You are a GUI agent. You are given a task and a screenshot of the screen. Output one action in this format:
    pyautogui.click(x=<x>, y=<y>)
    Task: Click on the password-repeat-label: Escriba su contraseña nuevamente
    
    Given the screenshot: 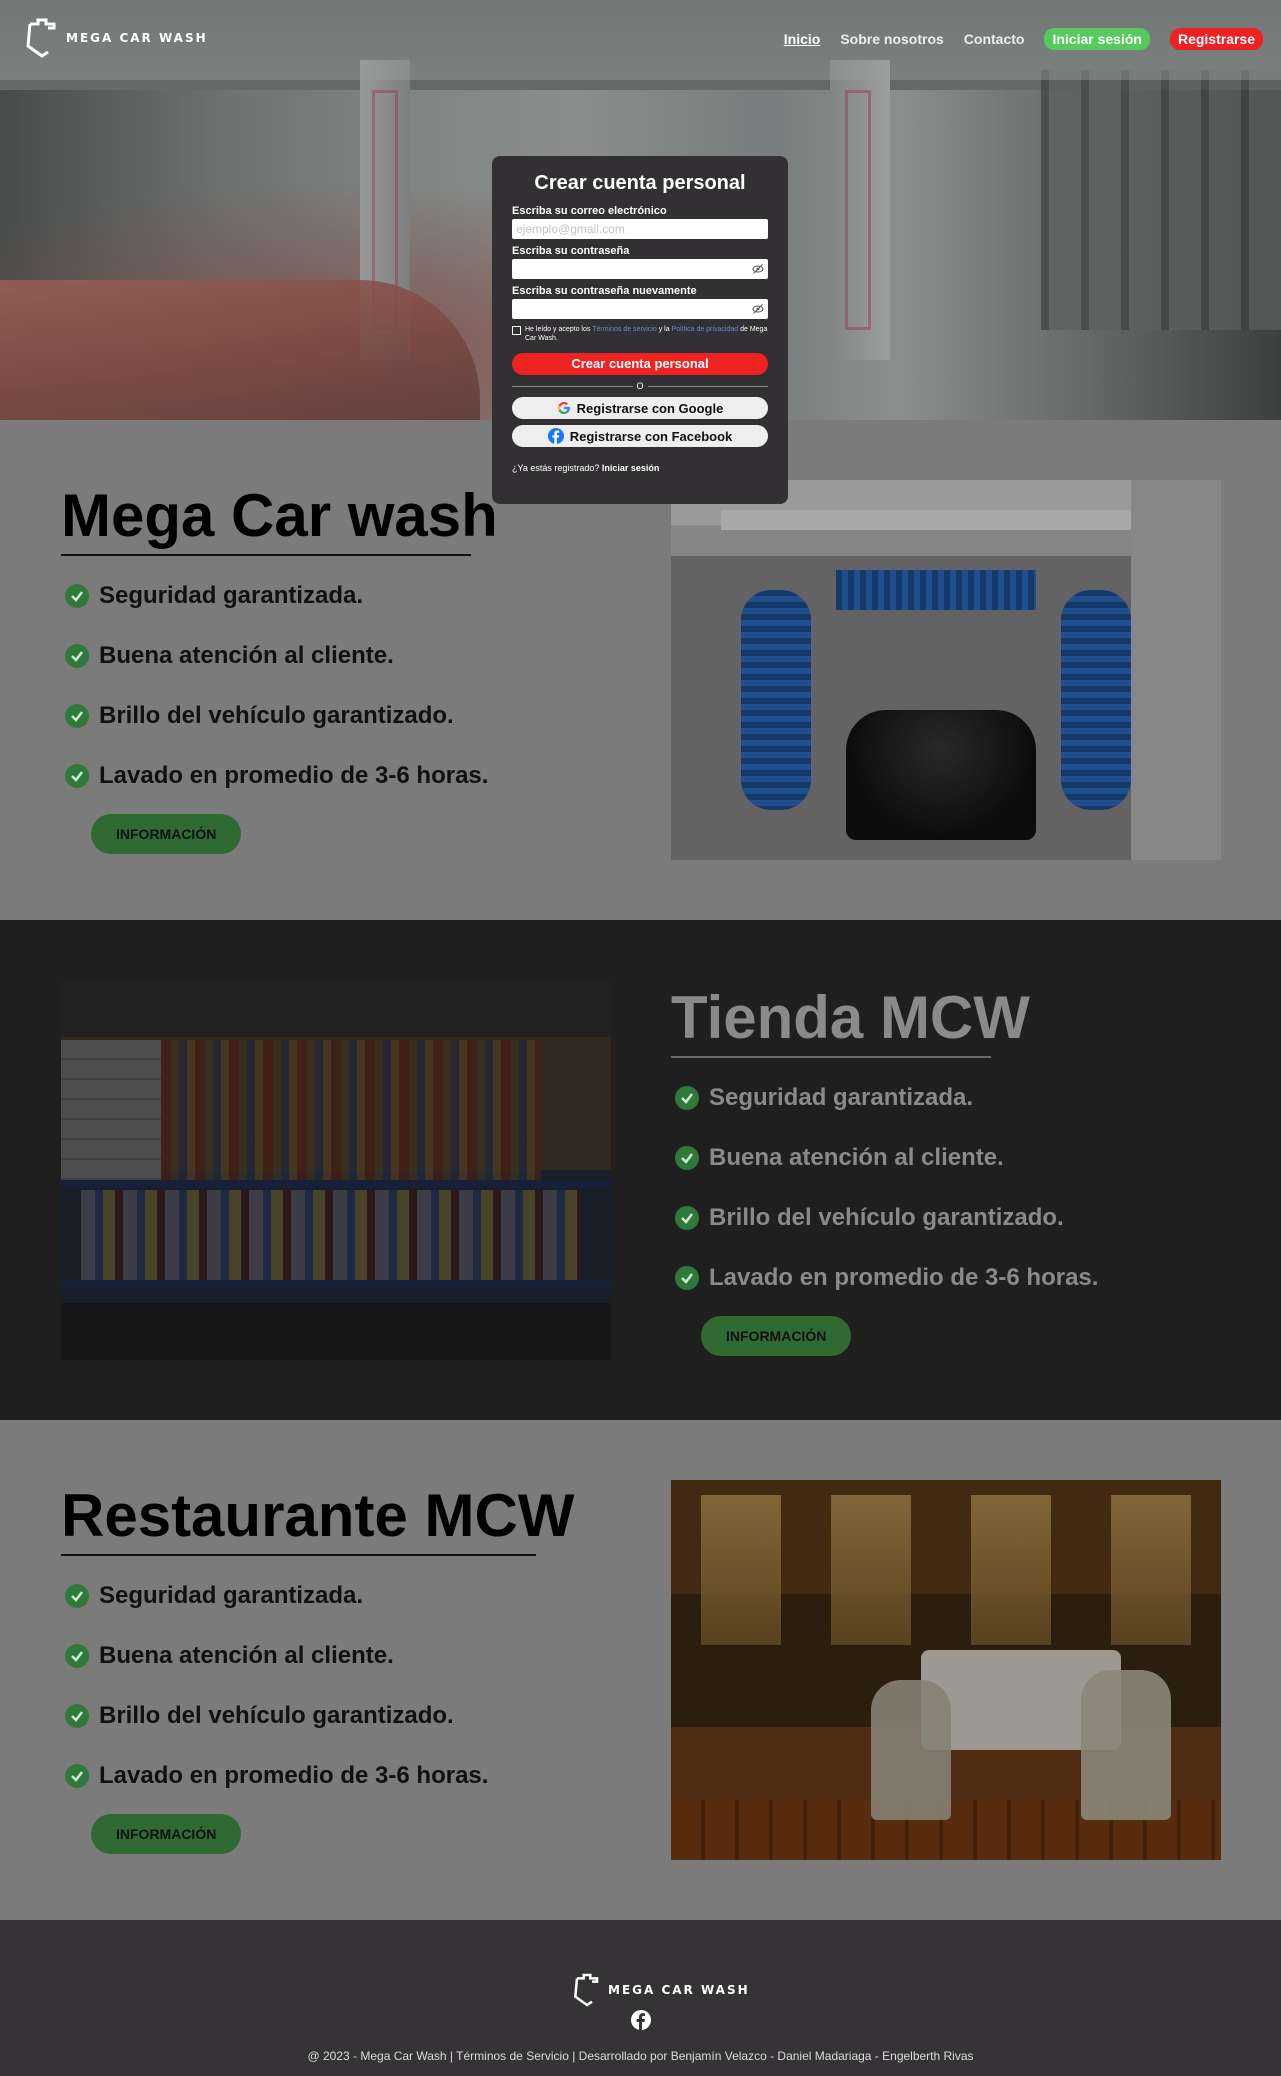 What is the action you would take?
    pyautogui.click(x=604, y=291)
    